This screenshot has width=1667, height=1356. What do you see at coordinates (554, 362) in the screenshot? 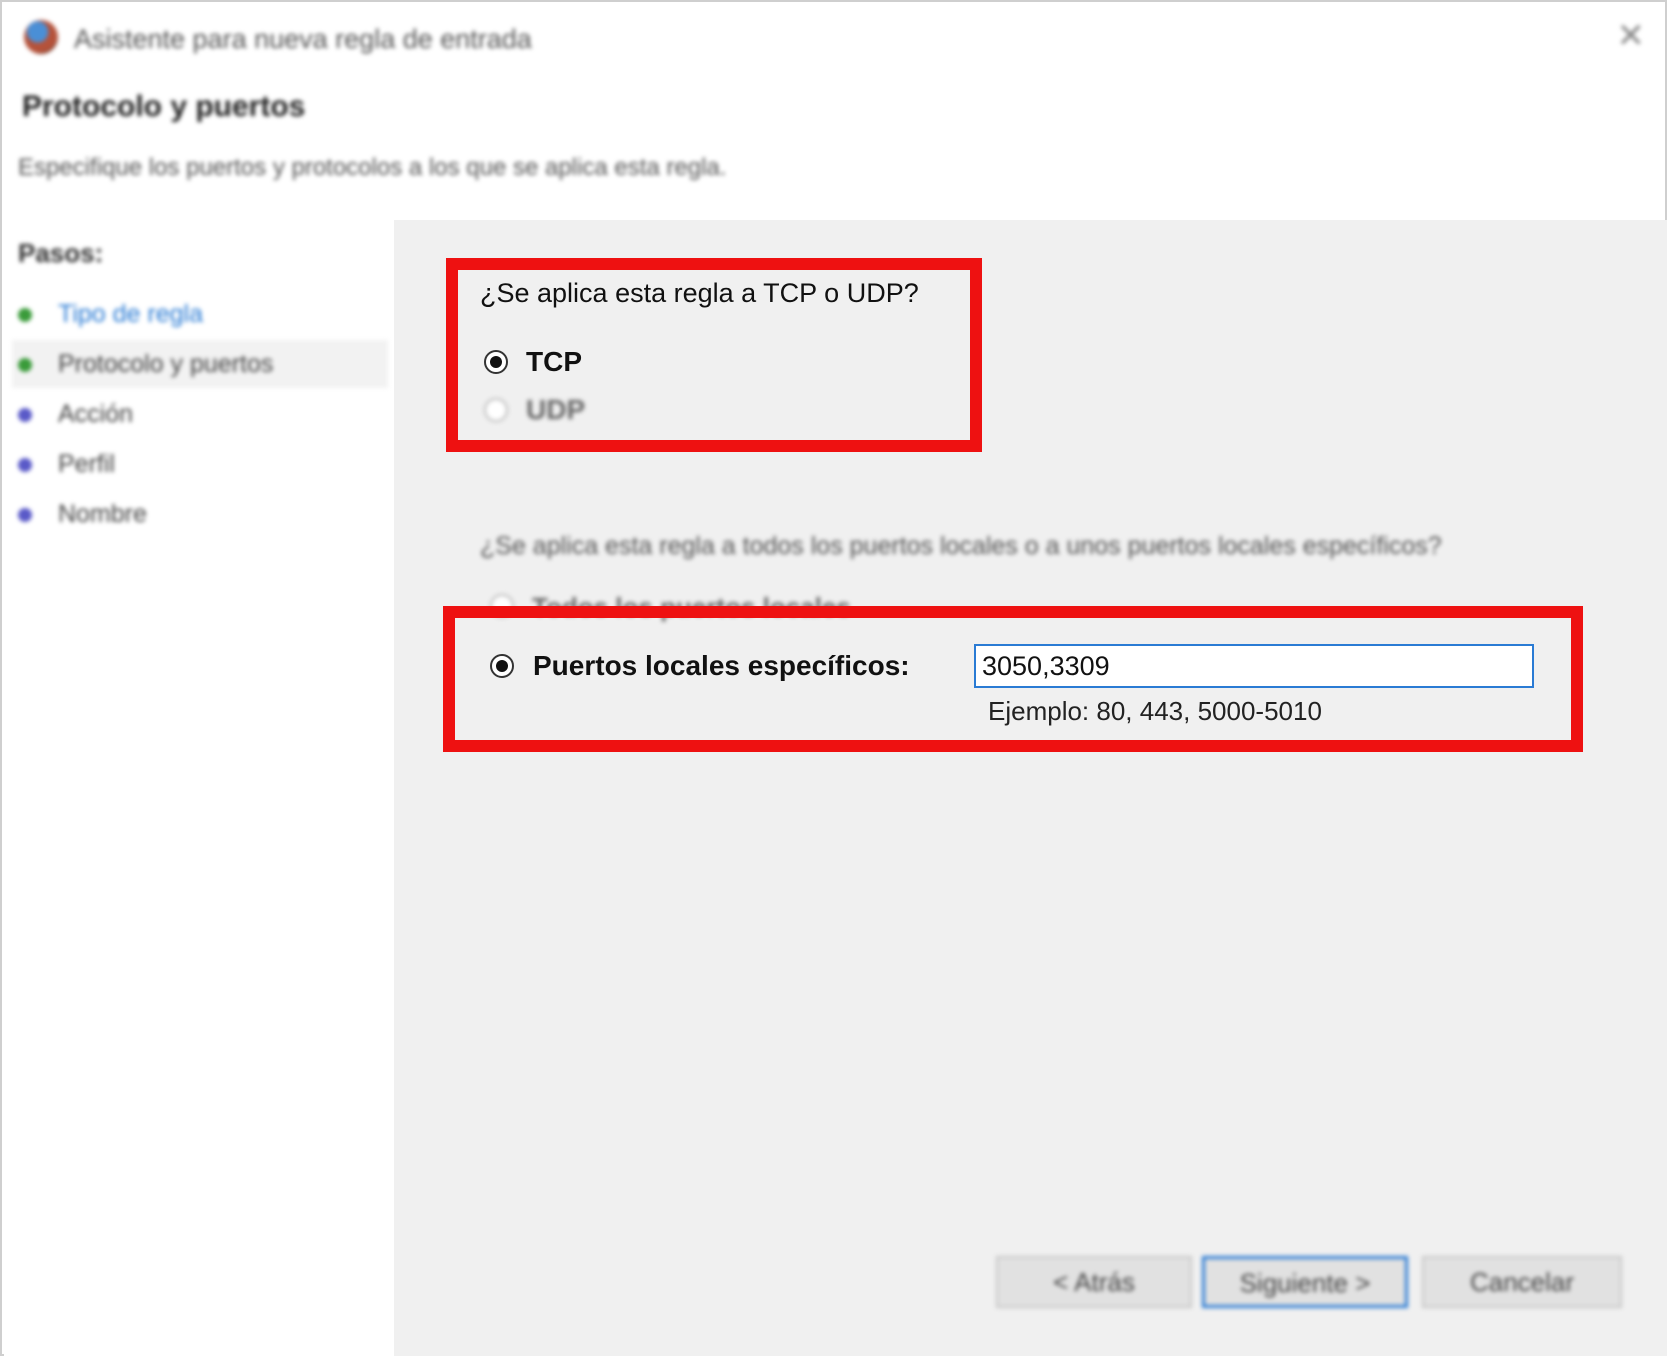
I see `tcp-label: TCP` at bounding box center [554, 362].